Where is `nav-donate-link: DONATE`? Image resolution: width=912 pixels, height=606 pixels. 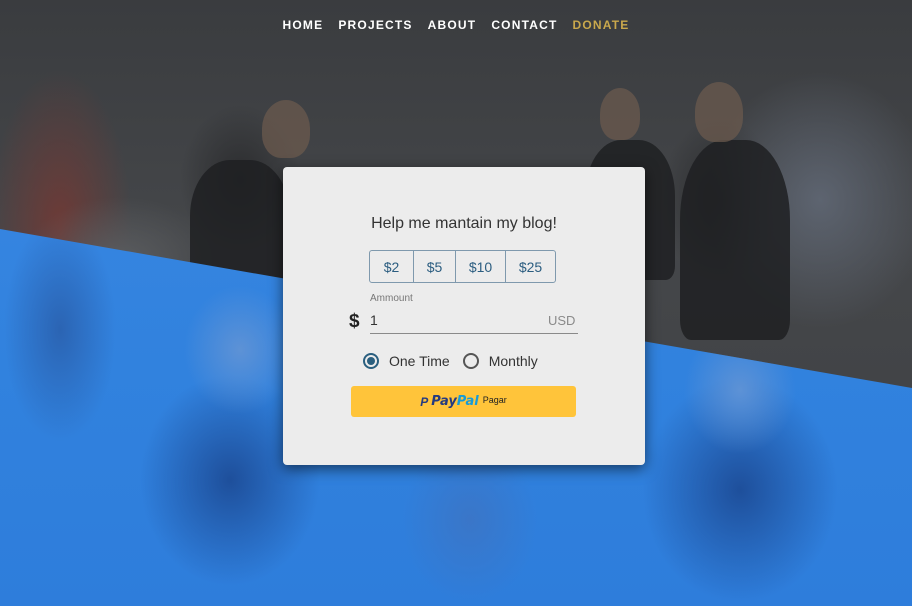
nav-donate-link: DONATE is located at coordinates (600, 25).